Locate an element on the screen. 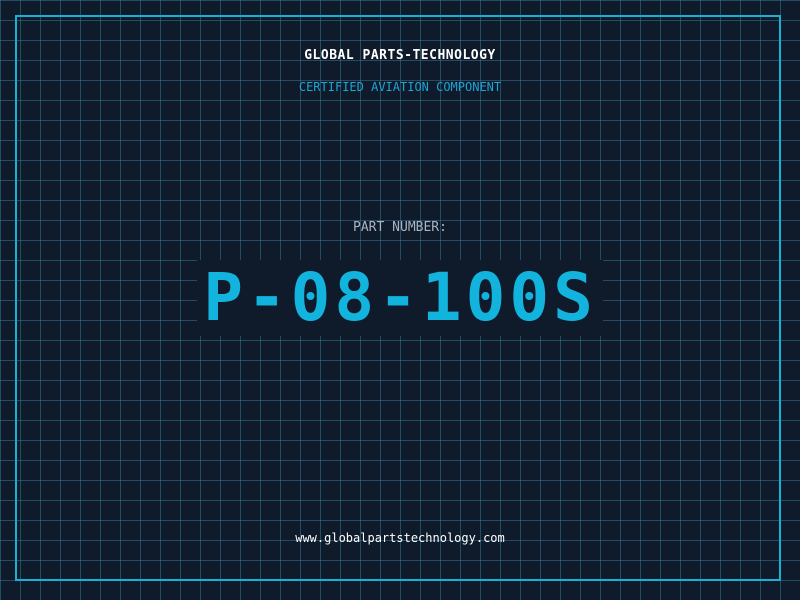 Image resolution: width=800 pixels, height=600 pixels. part-number-container: P-08-100S is located at coordinates (400, 298).